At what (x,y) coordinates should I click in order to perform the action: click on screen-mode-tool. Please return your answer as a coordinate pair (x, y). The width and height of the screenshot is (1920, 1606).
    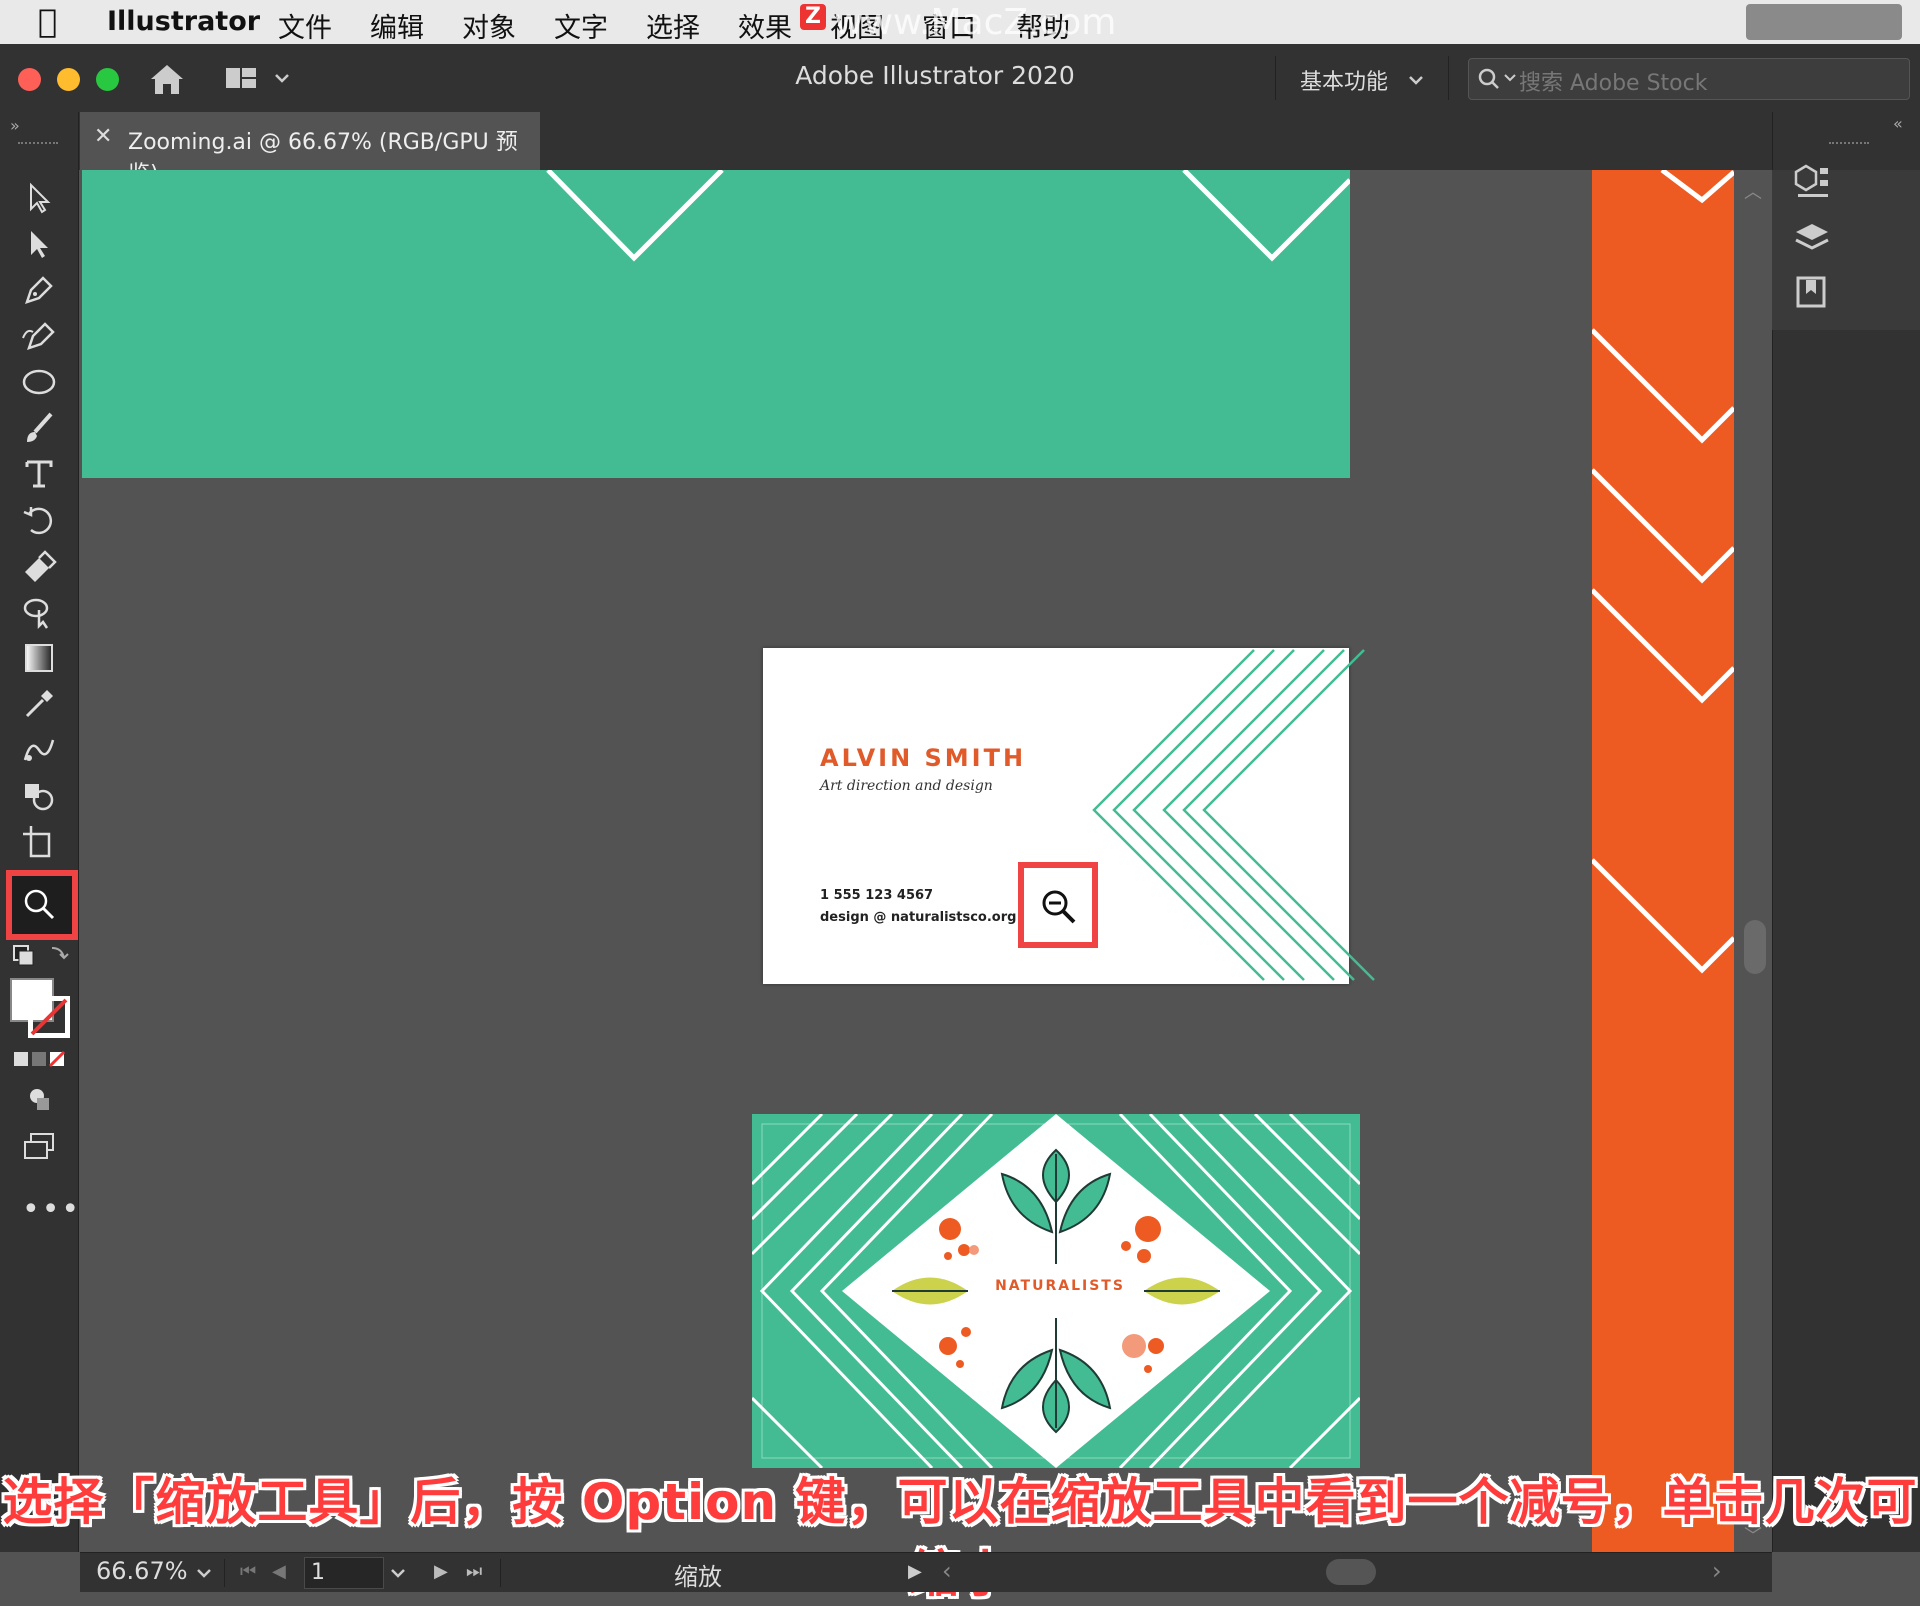
    Looking at the image, I should click on (39, 1146).